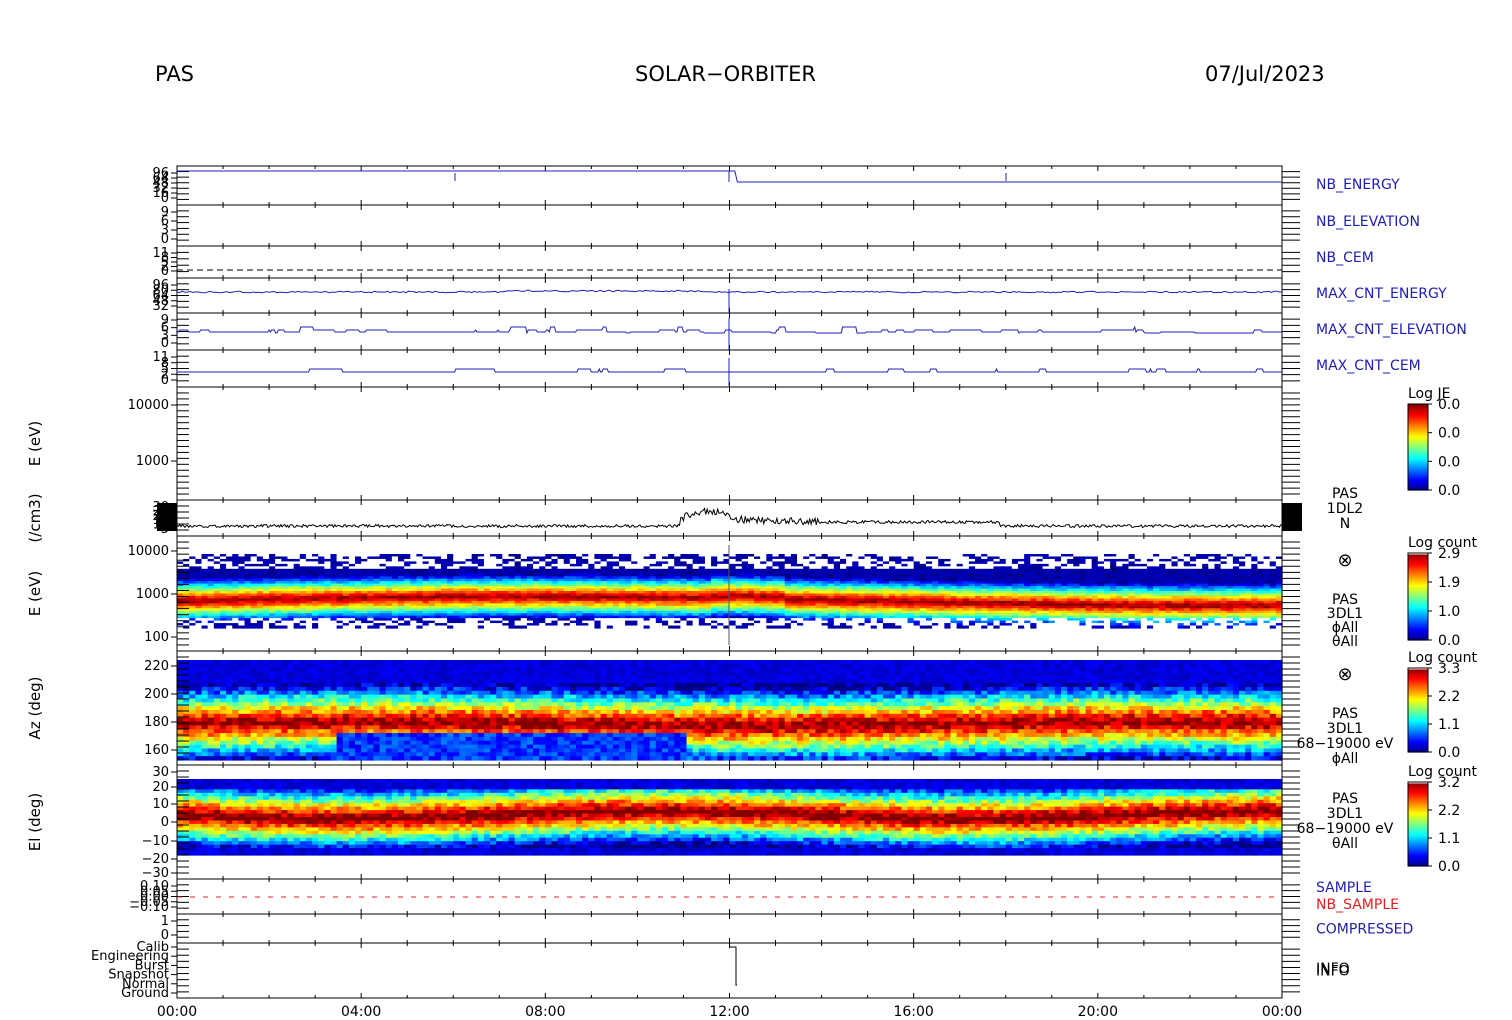 The image size is (1512, 1020). Describe the element at coordinates (35, 708) in the screenshot. I see `azimuth-spectrogram-ylabel: Az (deg)` at that location.